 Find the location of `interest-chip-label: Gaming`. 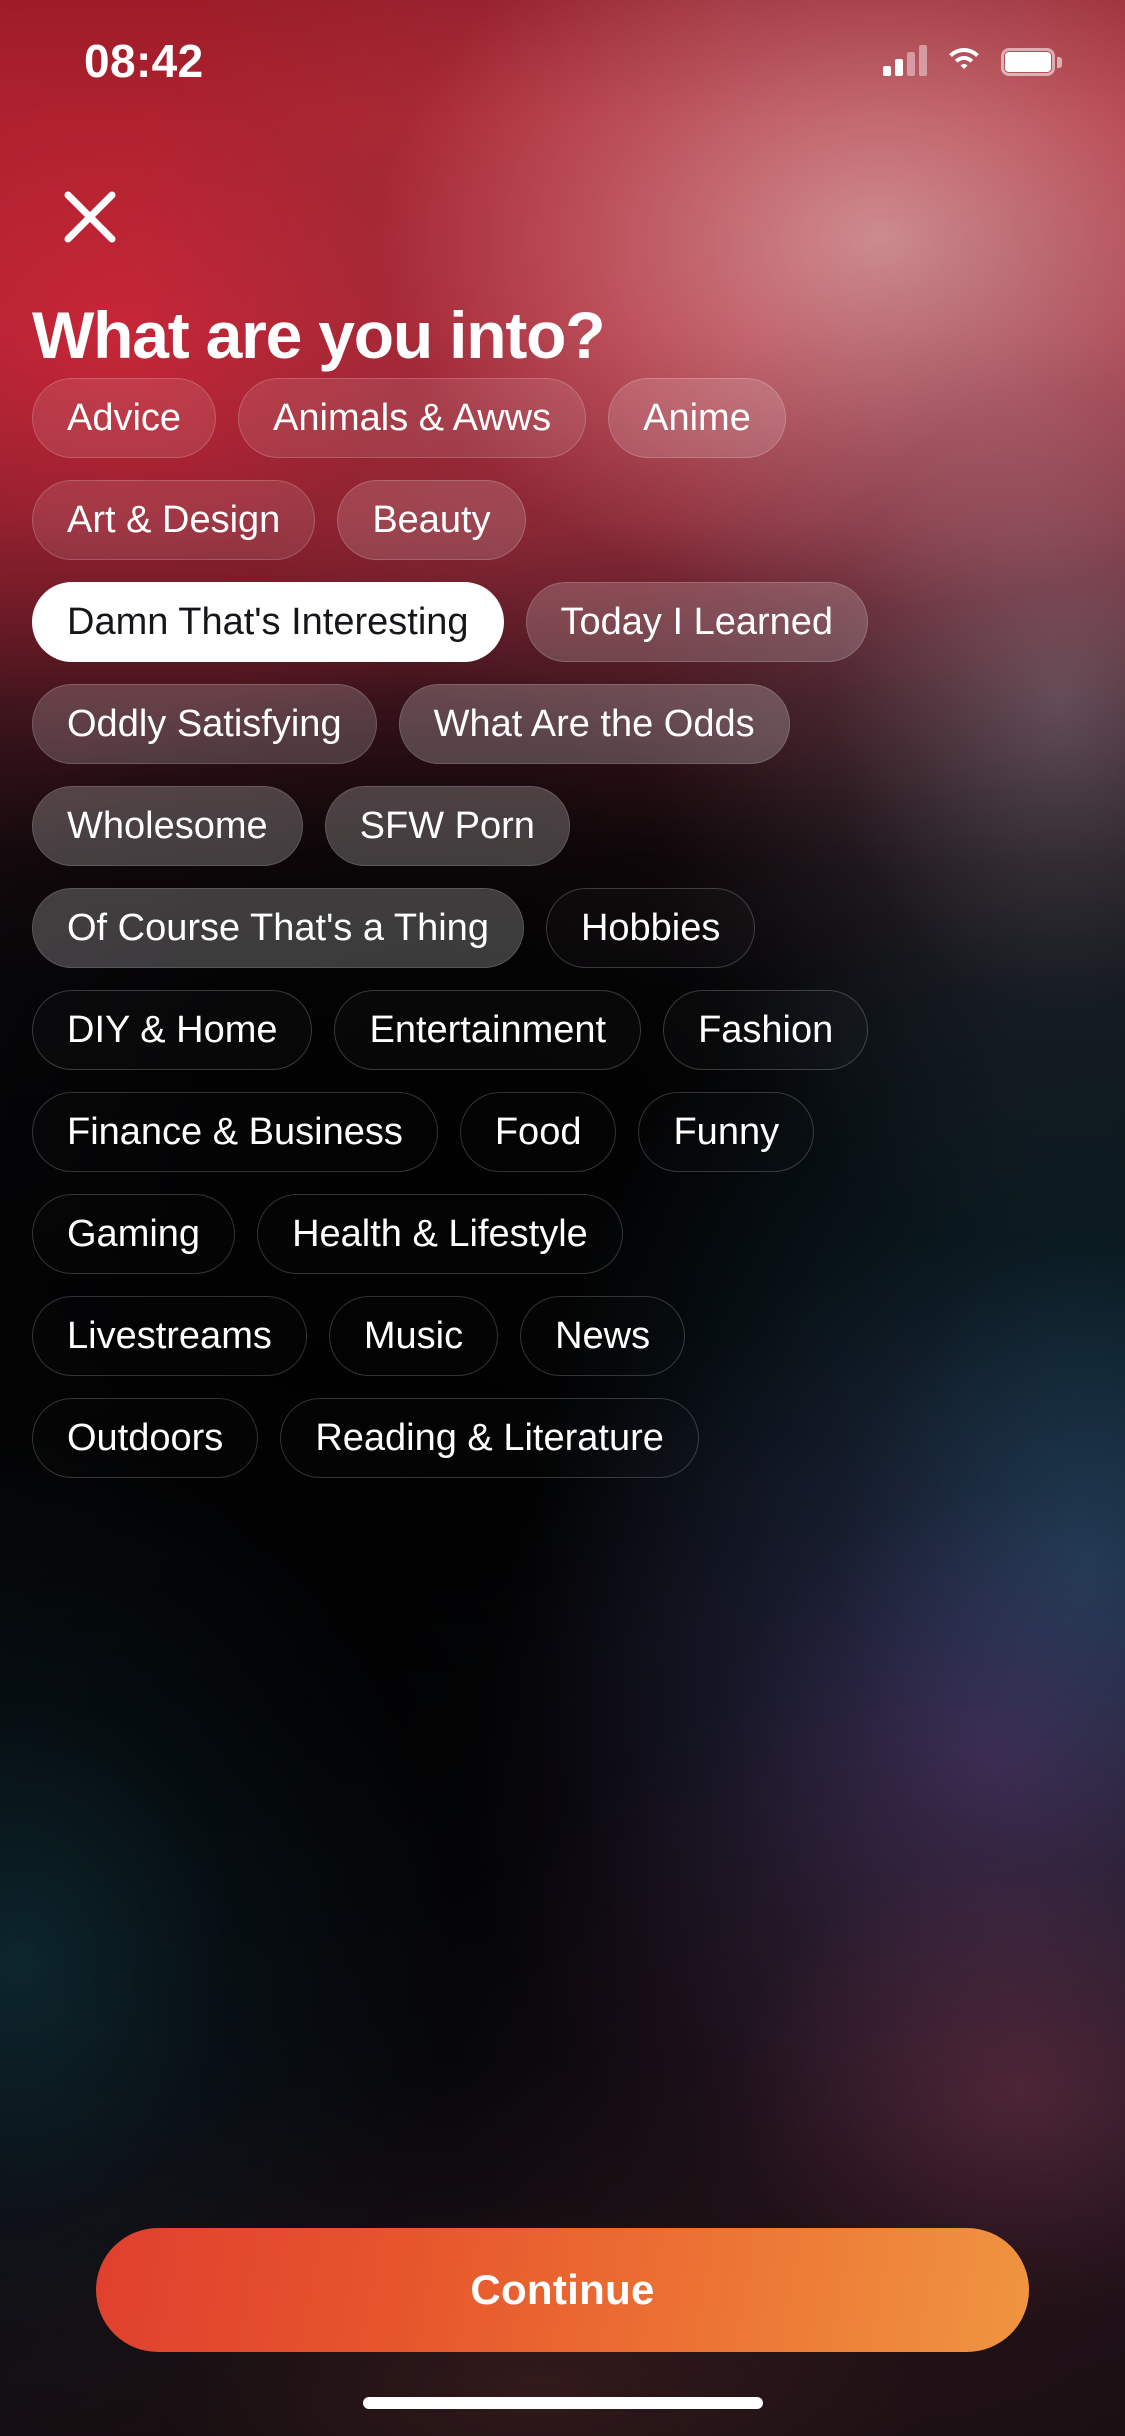

interest-chip-label: Gaming is located at coordinates (134, 1233).